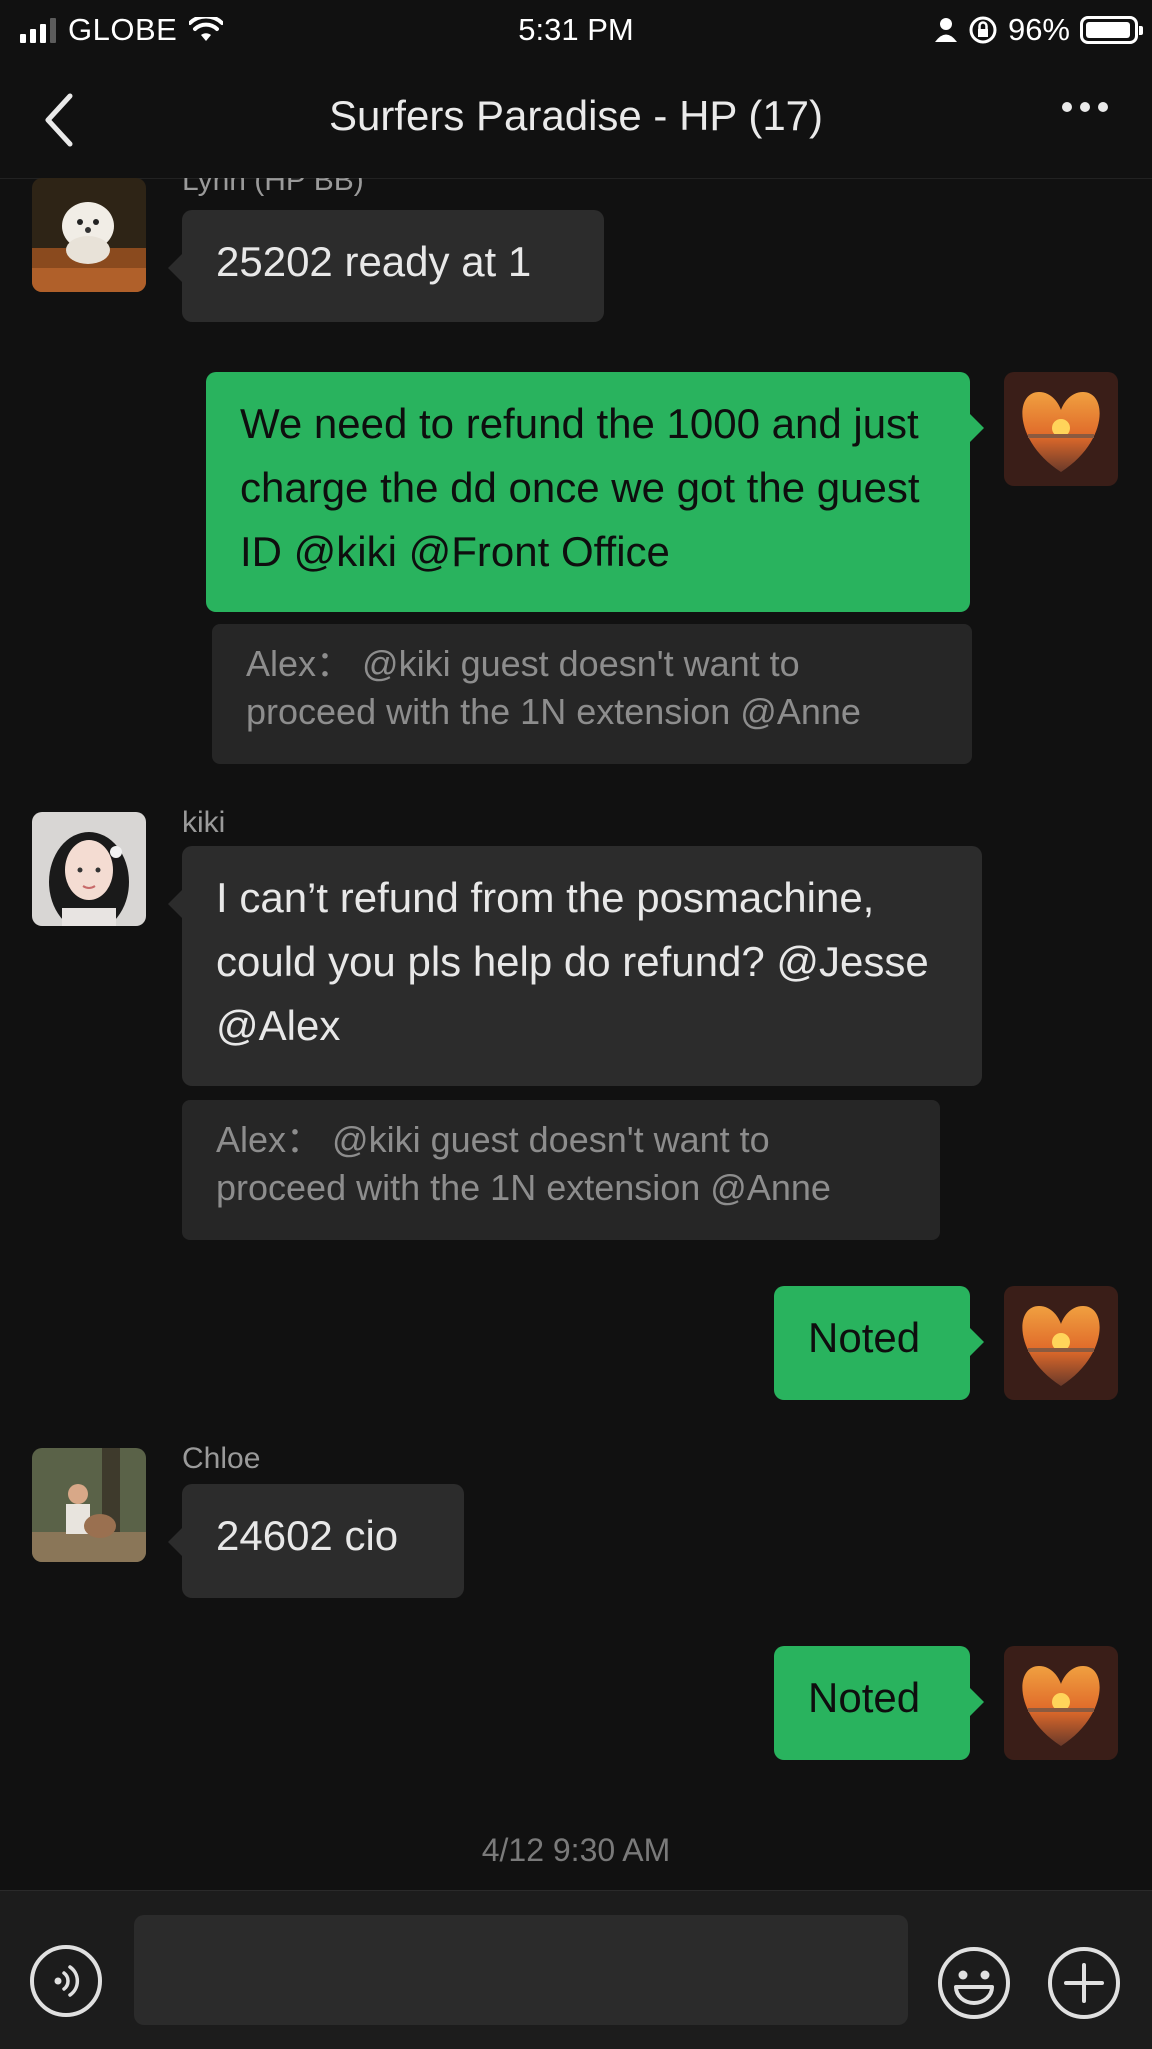 Image resolution: width=1152 pixels, height=2049 pixels. What do you see at coordinates (945, 30) in the screenshot?
I see `person-icon` at bounding box center [945, 30].